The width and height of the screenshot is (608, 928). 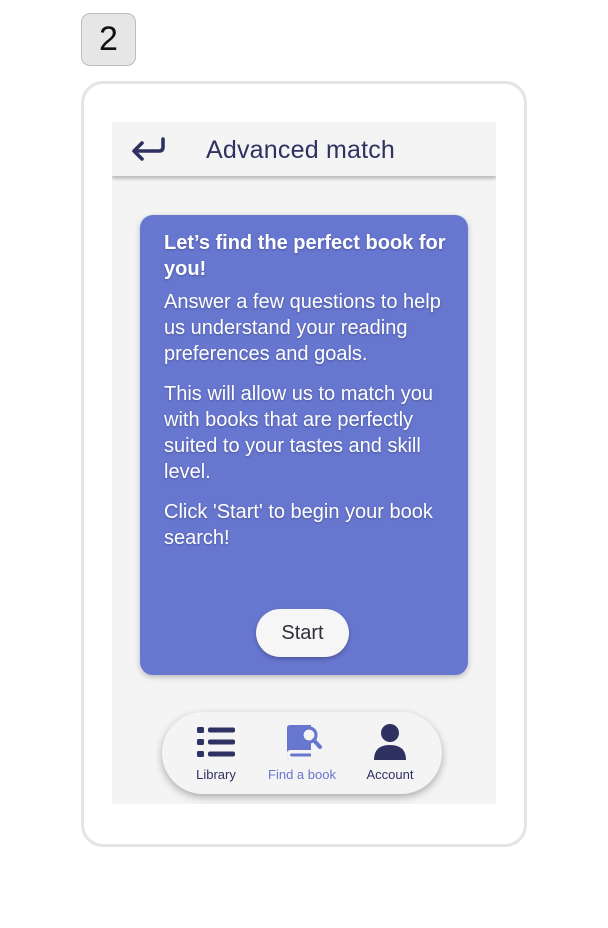 What do you see at coordinates (301, 150) in the screenshot?
I see `page-title: Advanced match` at bounding box center [301, 150].